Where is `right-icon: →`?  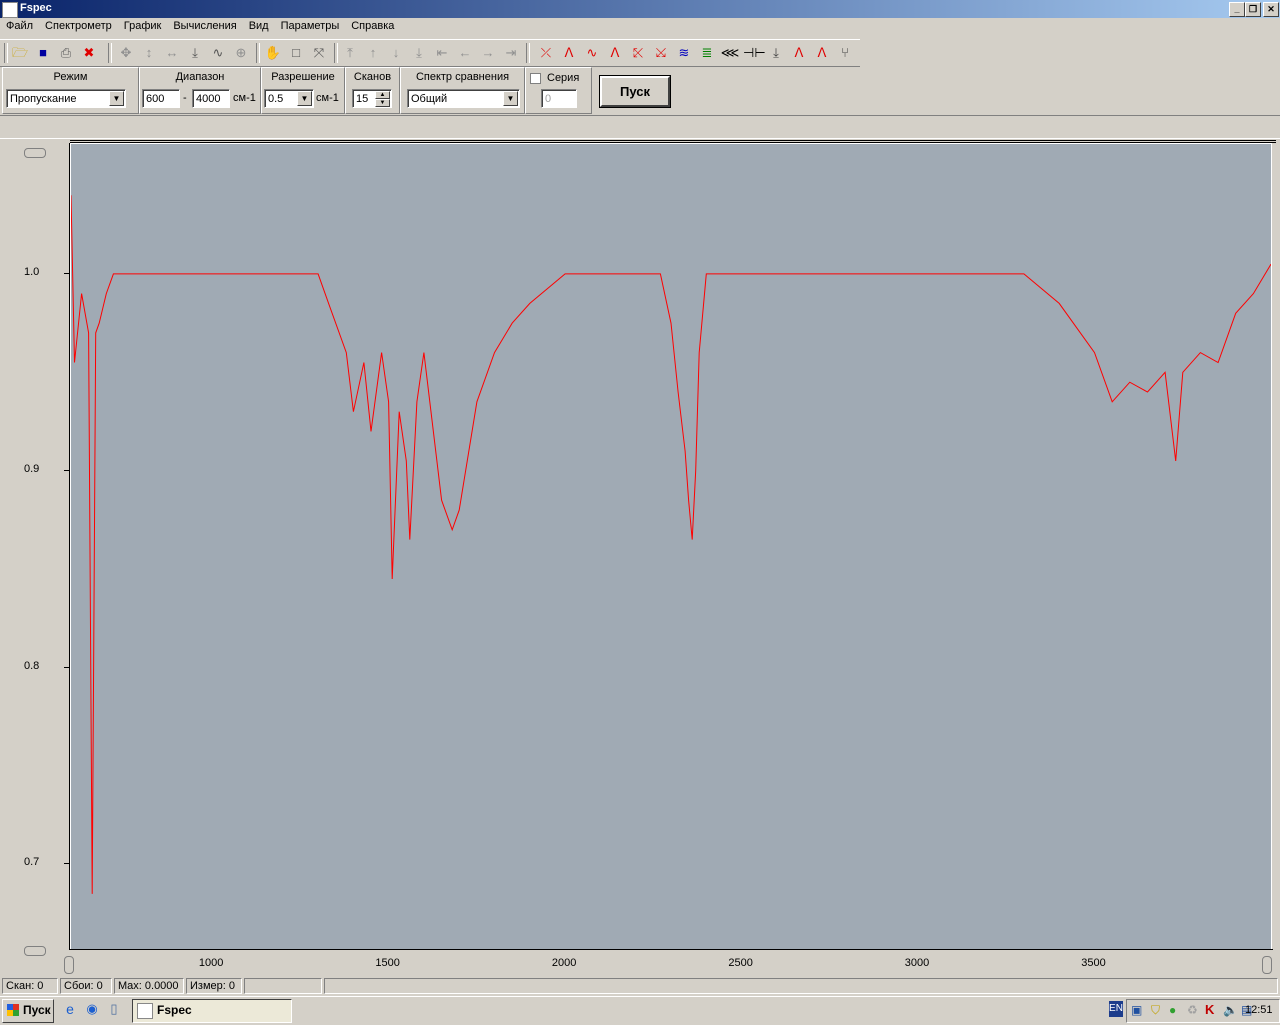 right-icon: → is located at coordinates (488, 53).